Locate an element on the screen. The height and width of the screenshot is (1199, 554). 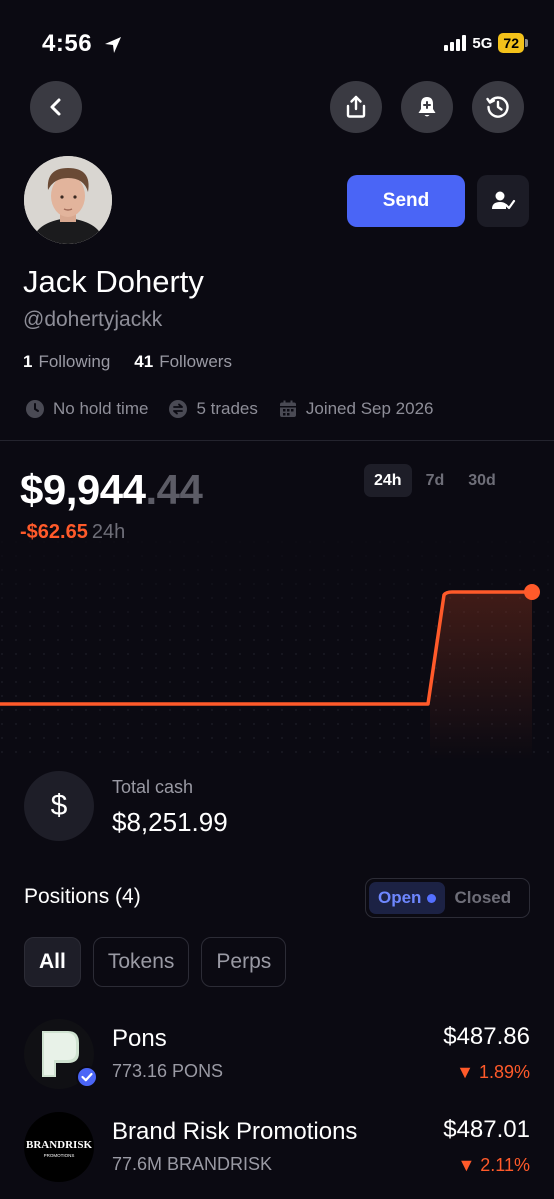
profile-handle: @dohertyjackk is located at coordinates (93, 319).